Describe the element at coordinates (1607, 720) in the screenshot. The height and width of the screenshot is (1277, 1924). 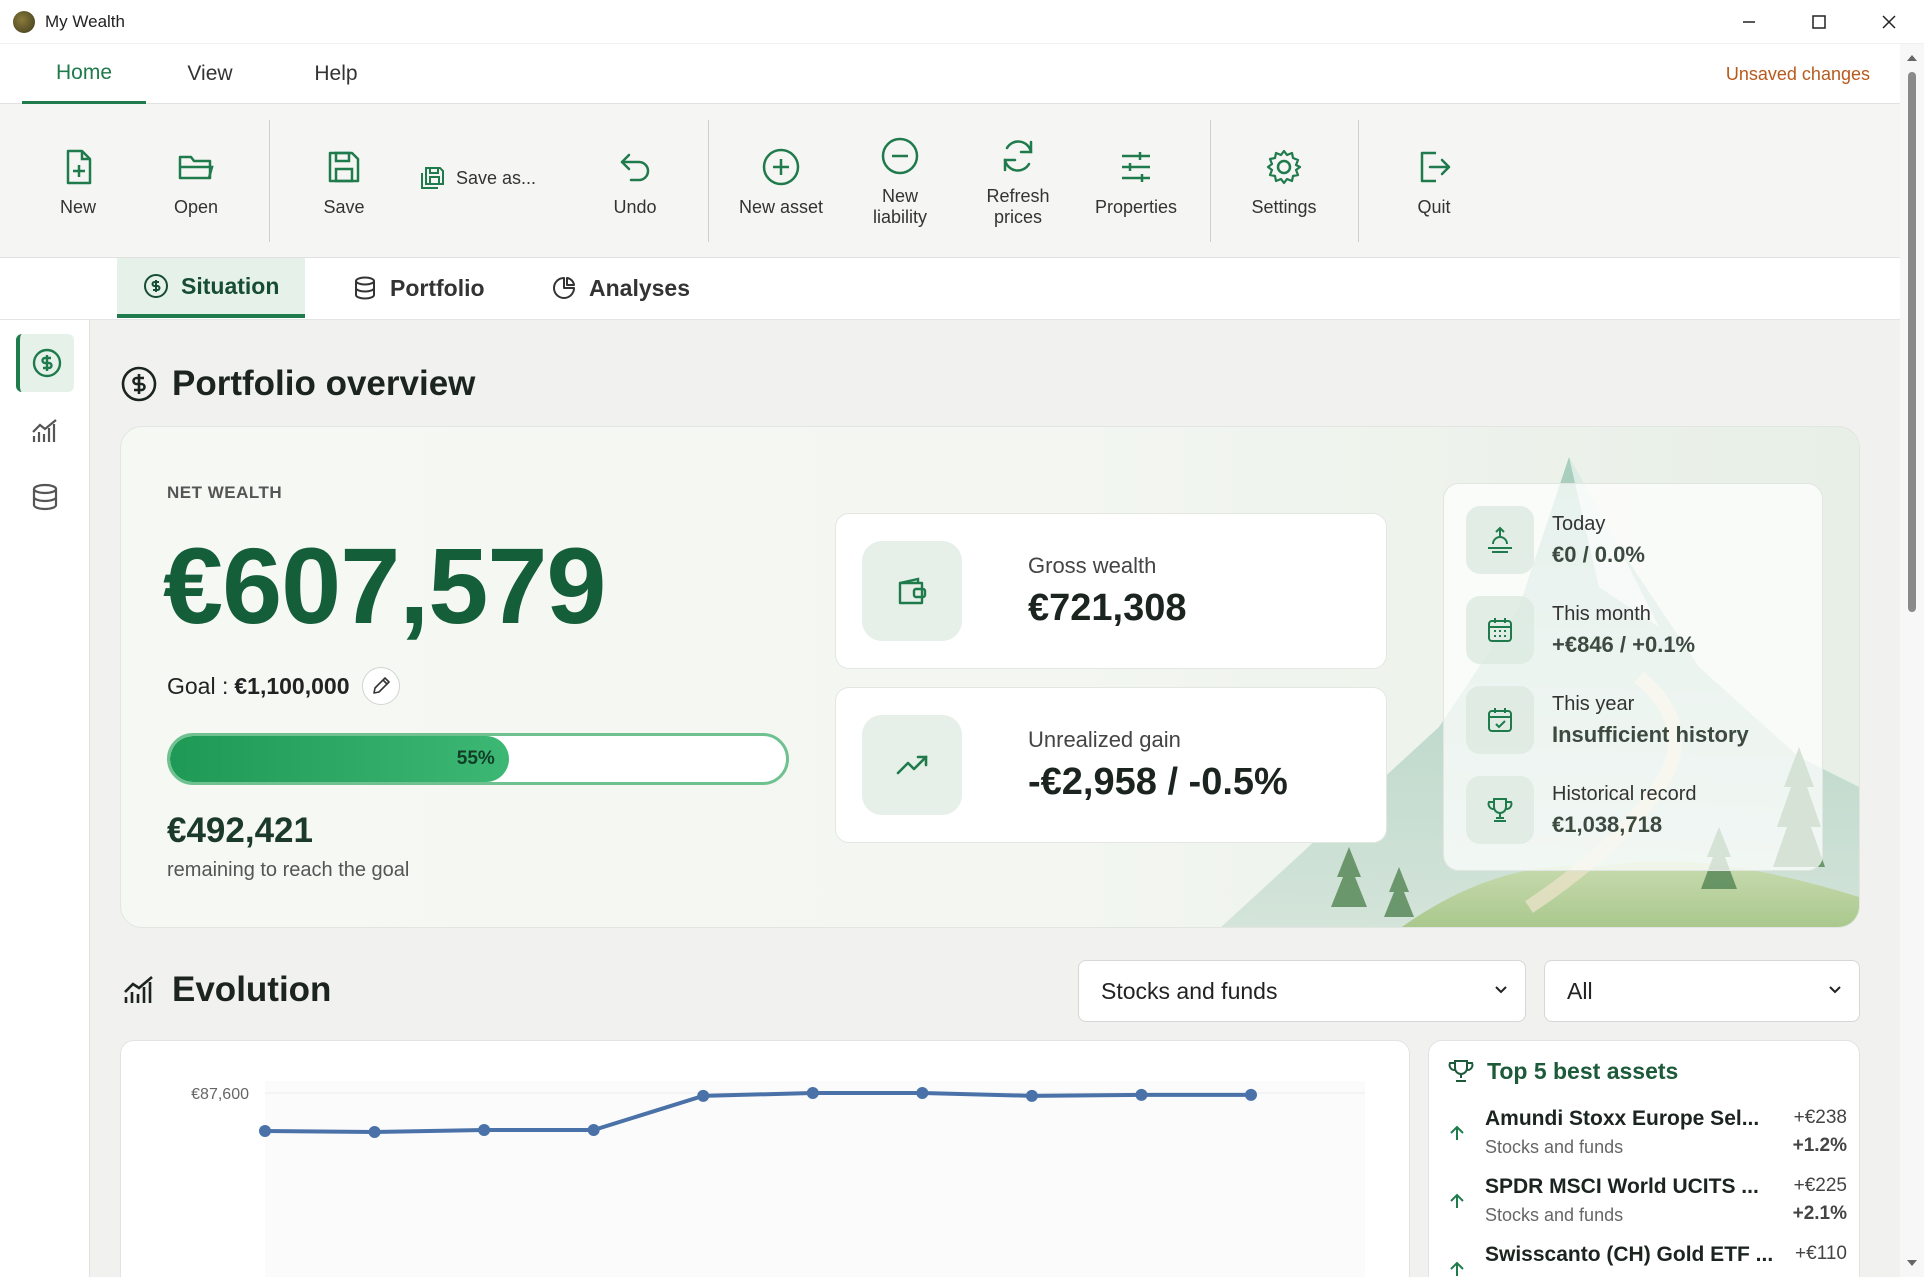
I see `period-this-year: This year Insufficient history` at that location.